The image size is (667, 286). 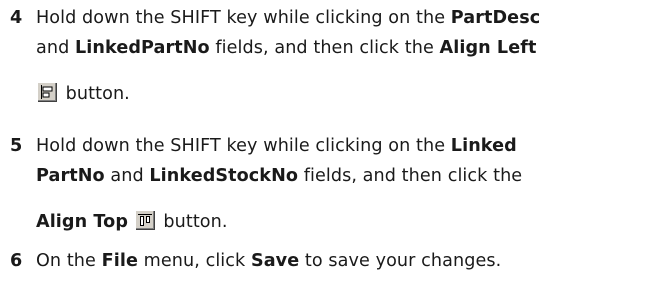 What do you see at coordinates (16, 261) in the screenshot?
I see `step-number: 6` at bounding box center [16, 261].